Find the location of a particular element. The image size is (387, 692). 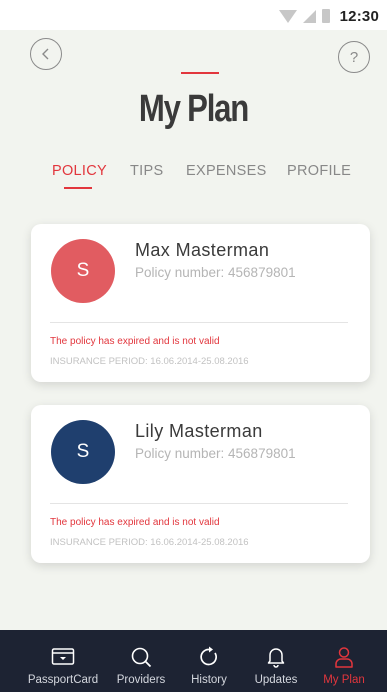

tab-bar: POLICY TIPS EXPENSES PROFILE is located at coordinates (193, 178).